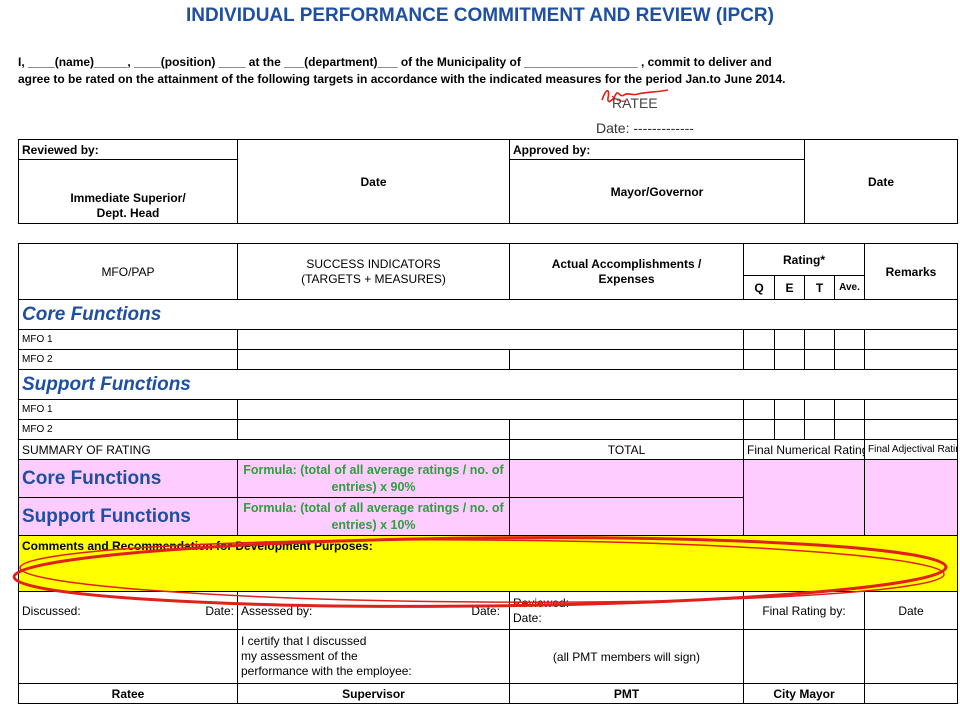 The height and width of the screenshot is (720, 960). I want to click on certify-line-3: performance with the employee:, so click(326, 671).